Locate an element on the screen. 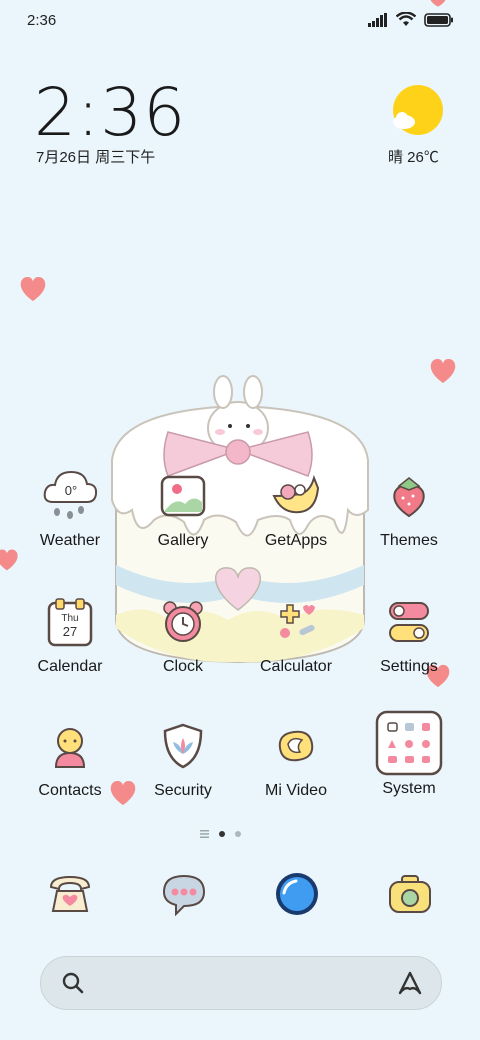 This screenshot has width=480, height=1040. calendar-icon: Thu 27 is located at coordinates (70, 622).